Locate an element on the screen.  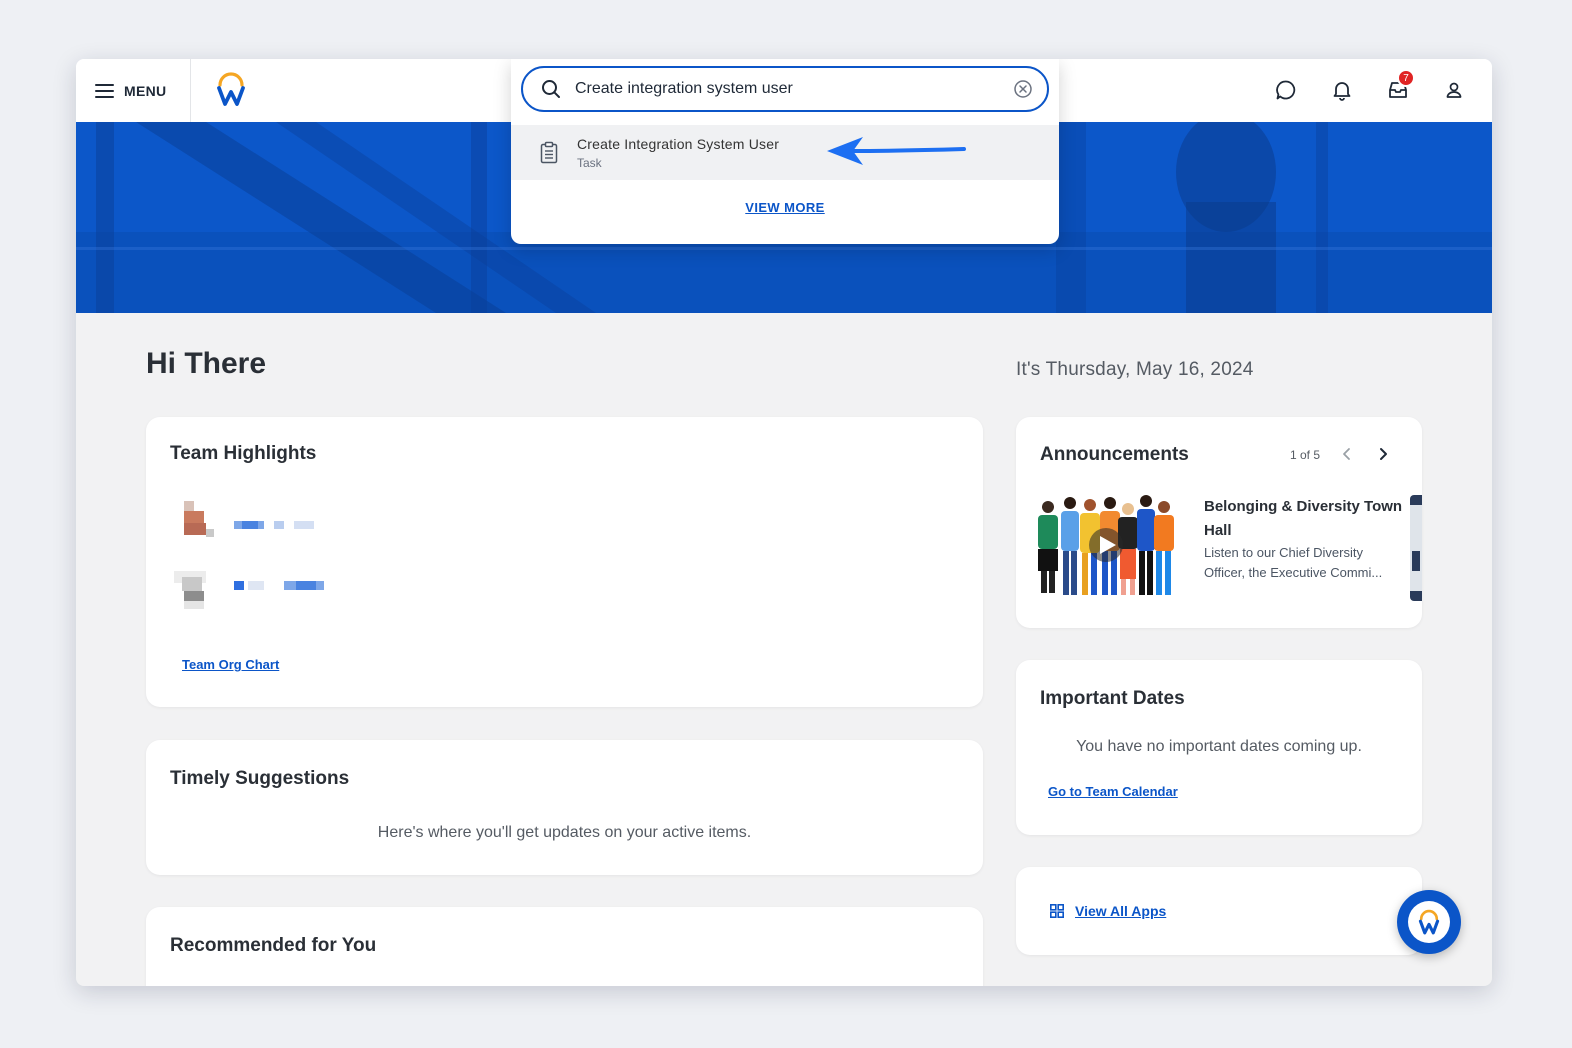
search-field is located at coordinates (785, 89).